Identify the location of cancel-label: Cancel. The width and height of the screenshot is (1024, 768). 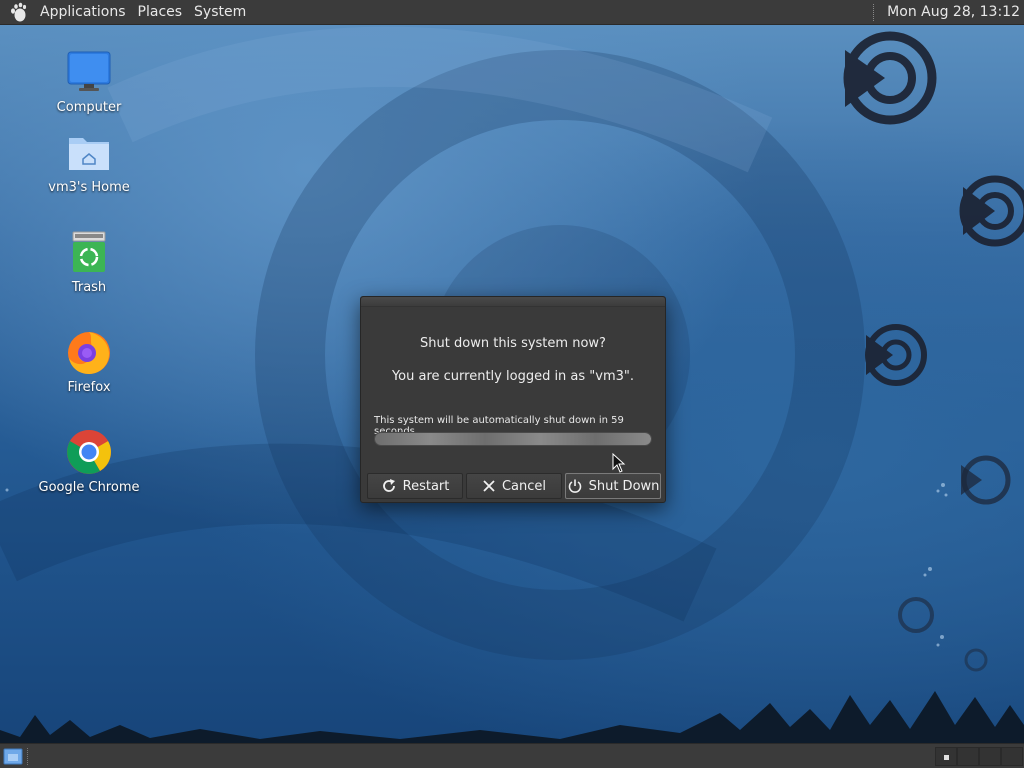
(524, 486).